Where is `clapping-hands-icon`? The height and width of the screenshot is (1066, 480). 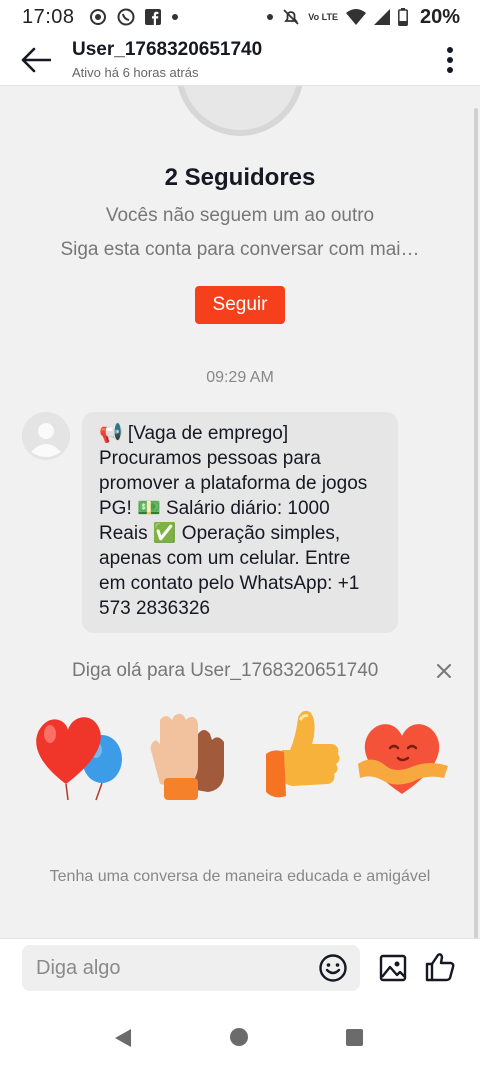
clapping-hands-icon is located at coordinates (188, 754).